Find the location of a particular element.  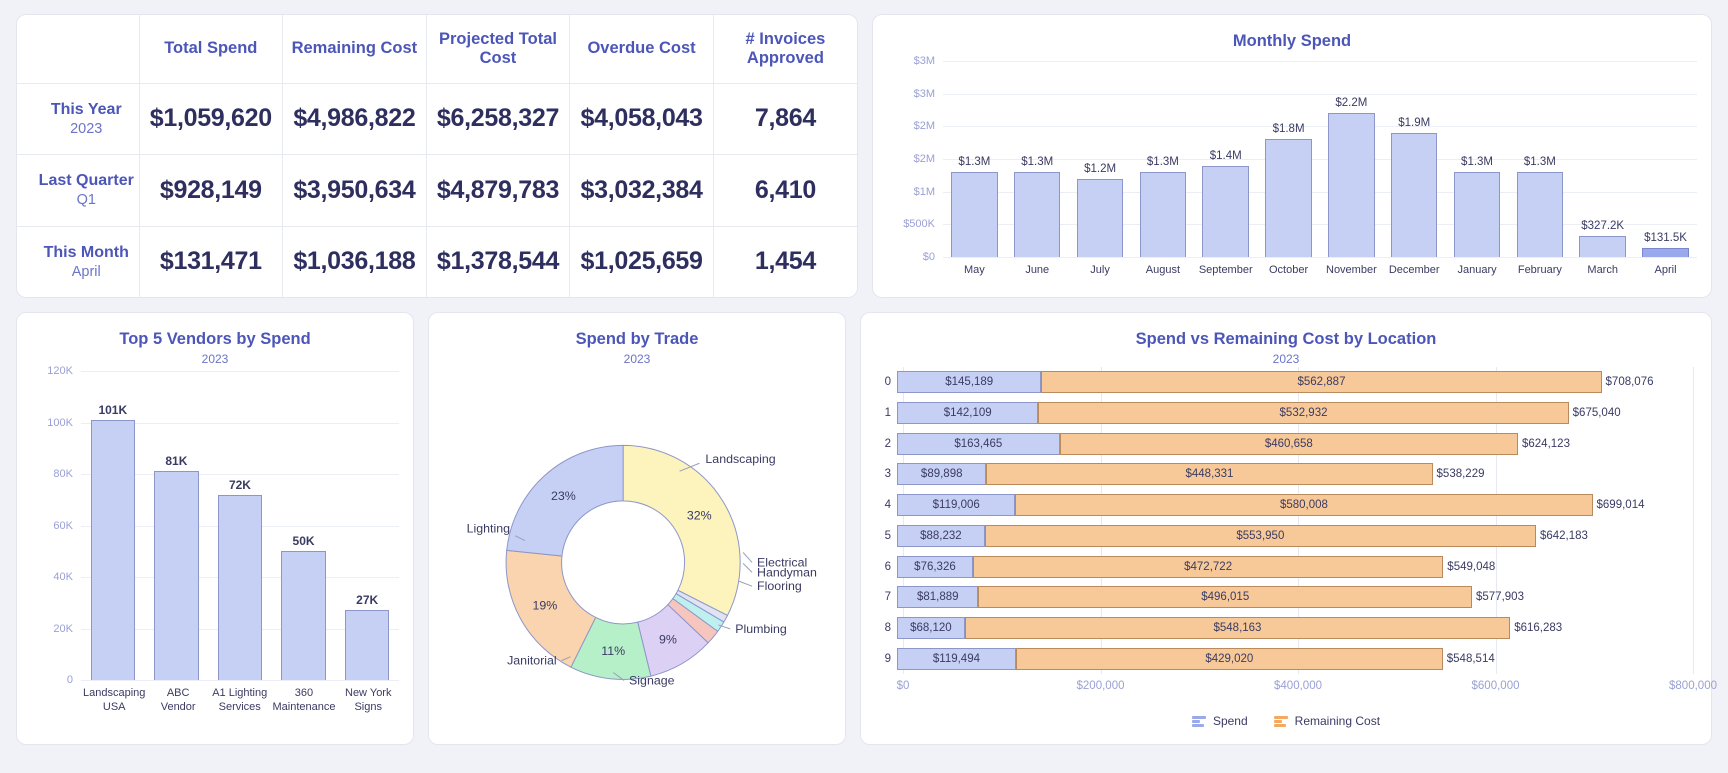

location-index-label: 3 is located at coordinates (887, 474).